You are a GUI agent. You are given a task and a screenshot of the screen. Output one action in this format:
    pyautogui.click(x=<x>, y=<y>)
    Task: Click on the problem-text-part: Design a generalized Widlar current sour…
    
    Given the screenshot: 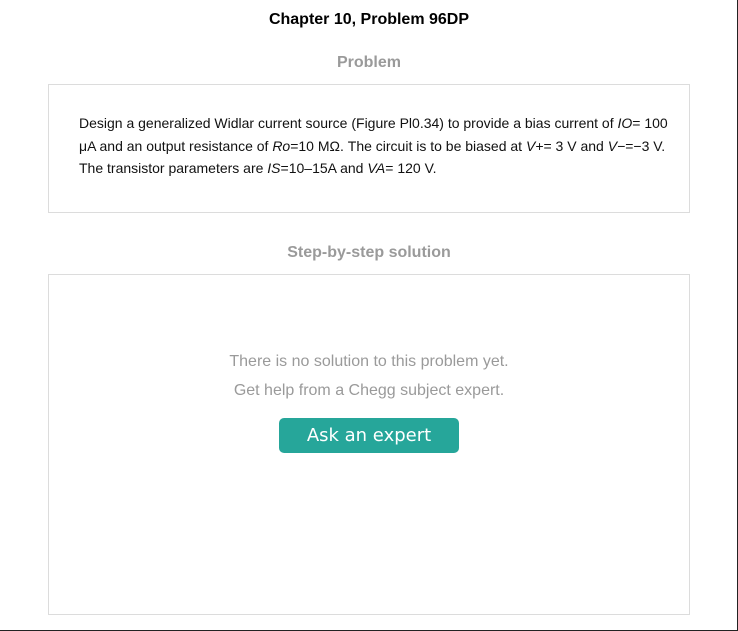 What is the action you would take?
    pyautogui.click(x=348, y=123)
    